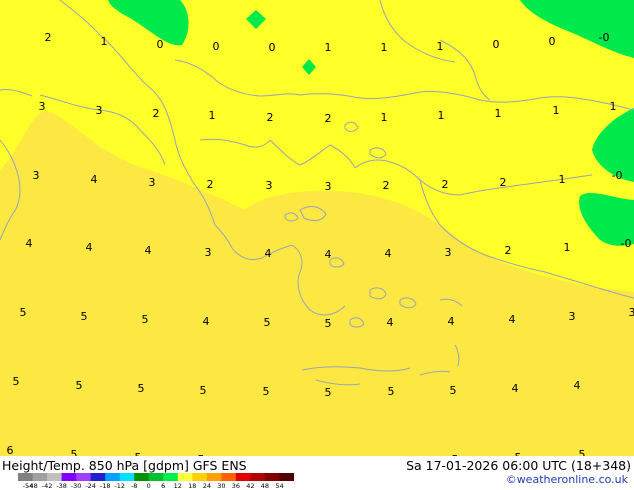 The image size is (634, 490). Describe the element at coordinates (134, 486) in the screenshot. I see `colorbar-tick-label: -8` at that location.